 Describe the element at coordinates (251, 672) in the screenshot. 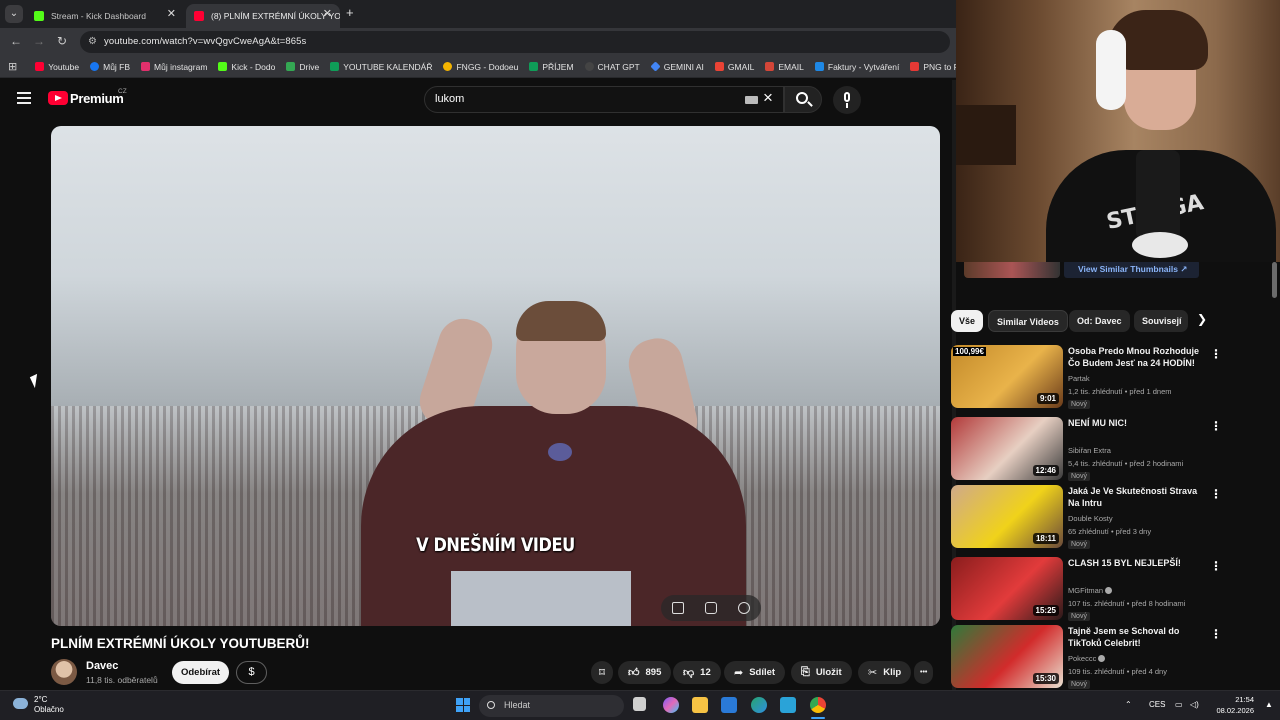

I see `support-dollar-button: $` at that location.